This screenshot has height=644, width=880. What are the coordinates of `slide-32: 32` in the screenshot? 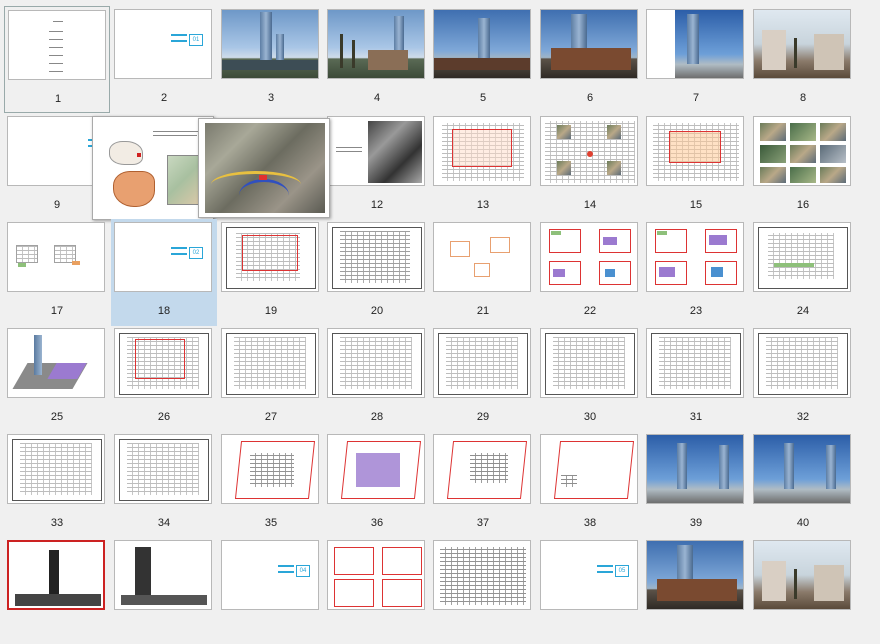 It's located at (803, 378).